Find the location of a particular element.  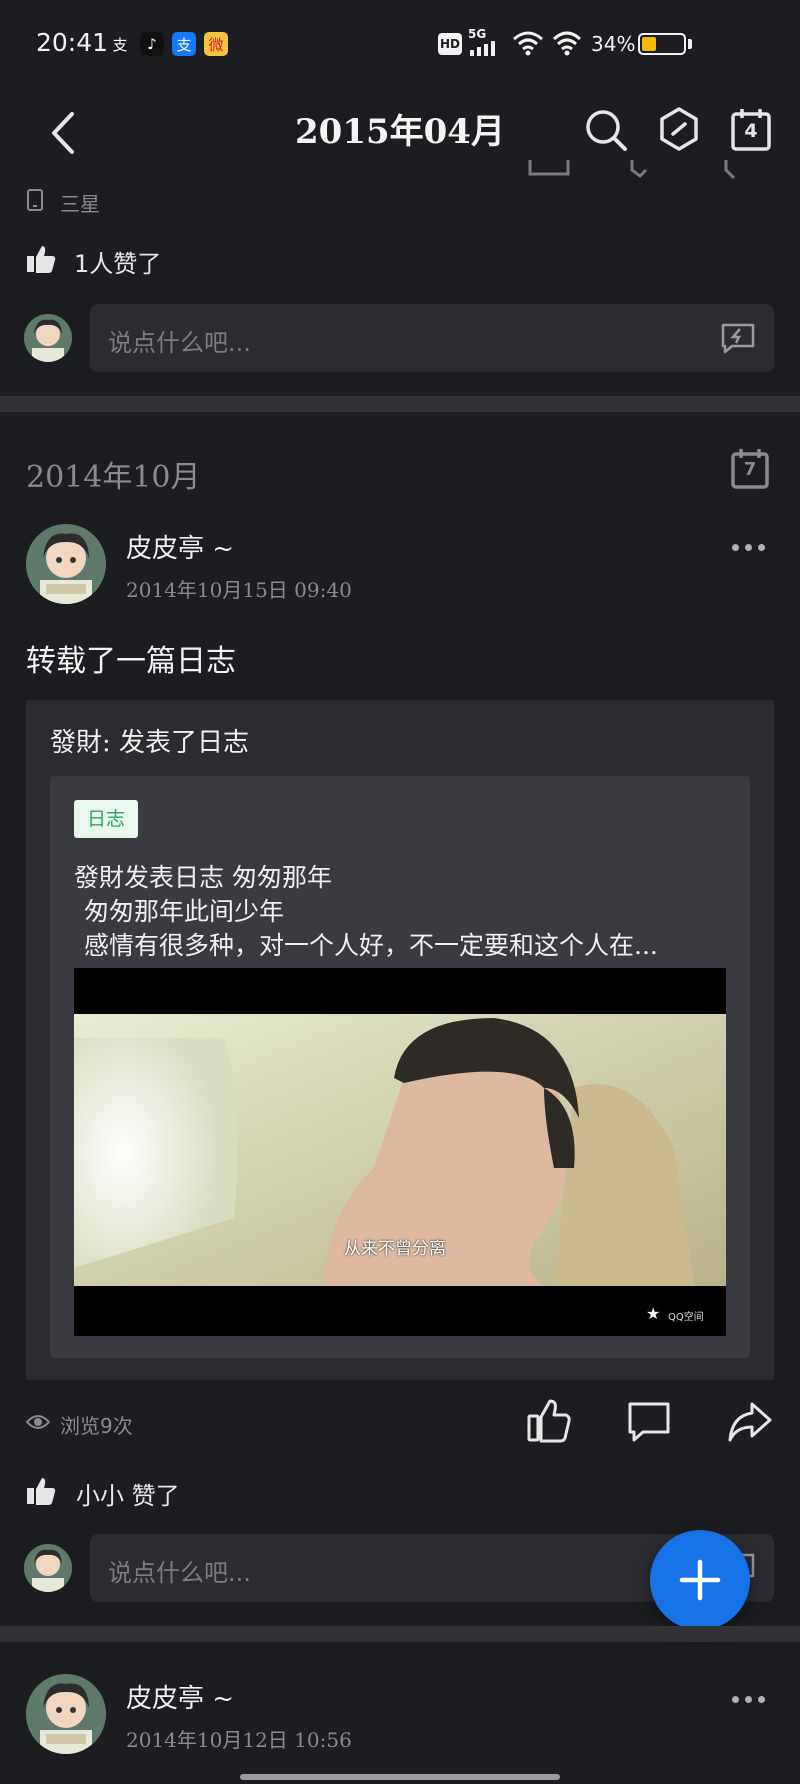

section-divider is located at coordinates (400, 404).